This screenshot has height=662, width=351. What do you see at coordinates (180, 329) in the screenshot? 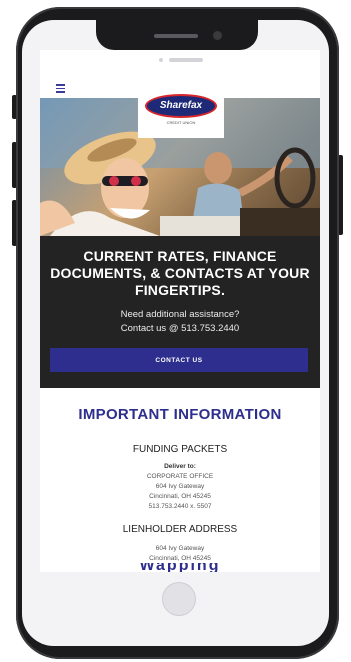
I see `contact-phone-line: Contact us @ 513.753.2440` at bounding box center [180, 329].